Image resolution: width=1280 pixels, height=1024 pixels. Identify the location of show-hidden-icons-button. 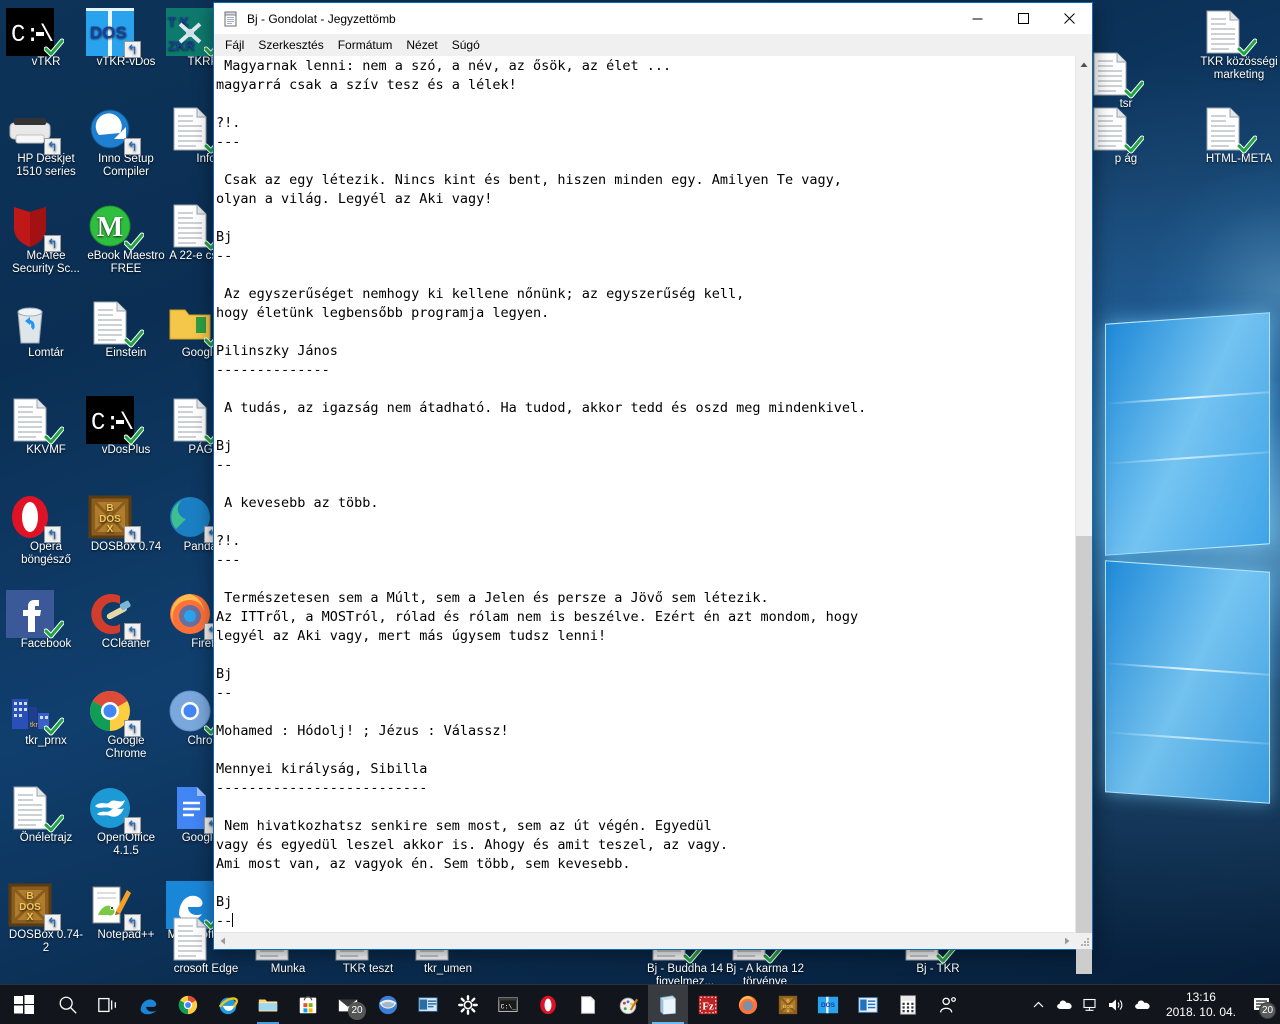
(1039, 1004).